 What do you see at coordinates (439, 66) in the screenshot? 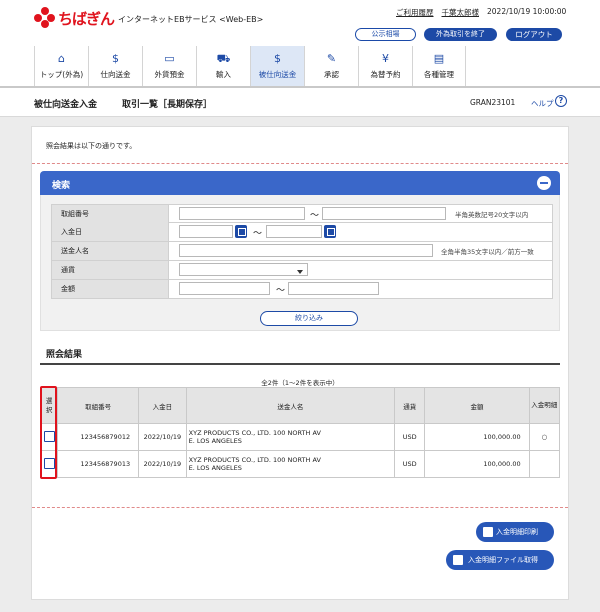
I see `nav-management: ▤ 各種管理` at bounding box center [439, 66].